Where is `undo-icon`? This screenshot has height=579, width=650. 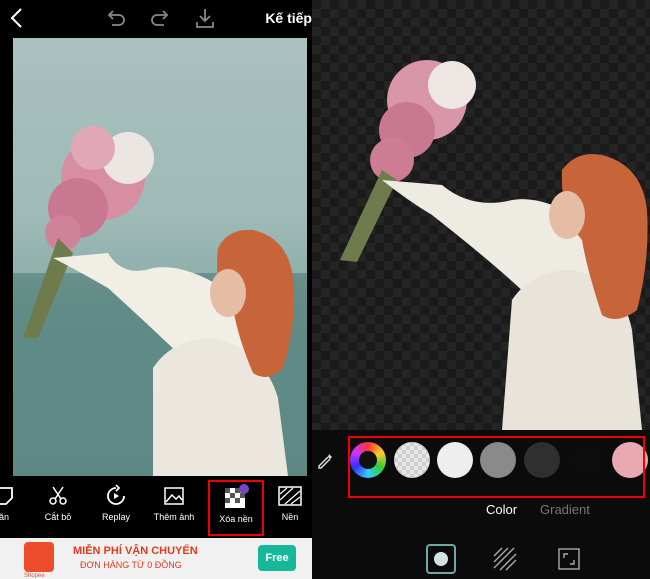 undo-icon is located at coordinates (116, 18).